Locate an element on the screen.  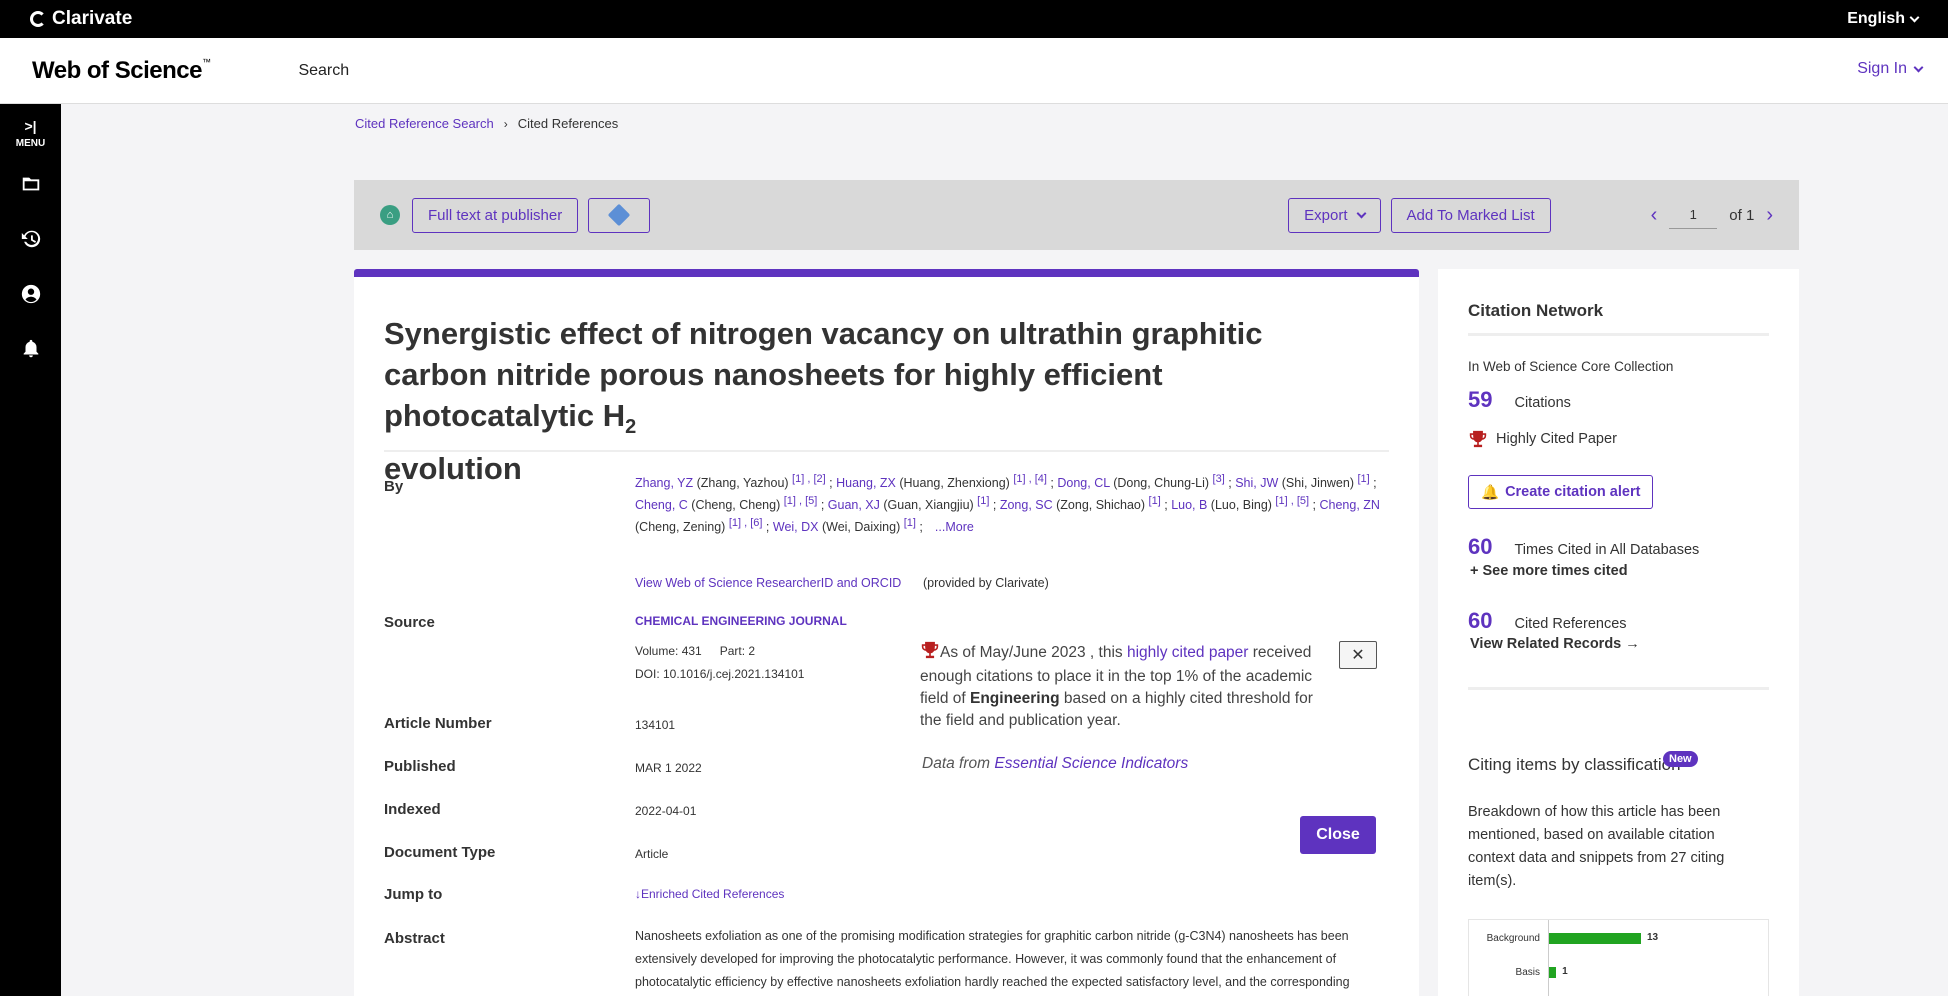
history-icon is located at coordinates (31, 239).